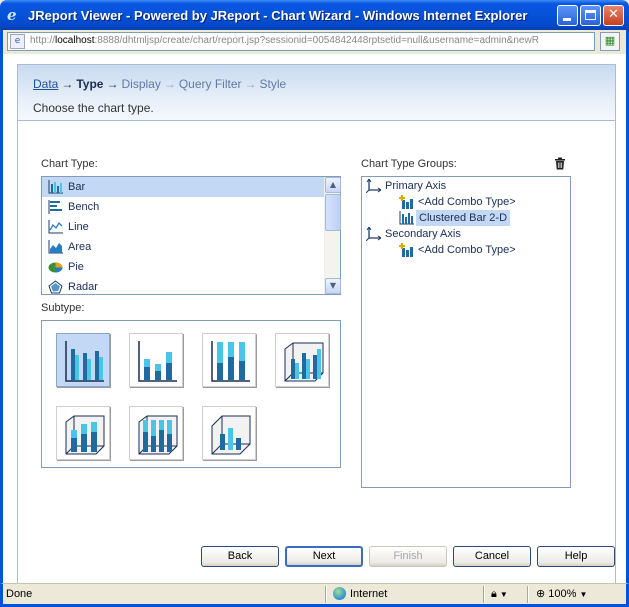 This screenshot has width=629, height=607. I want to click on subtype-deep-bar-3d, so click(229, 433).